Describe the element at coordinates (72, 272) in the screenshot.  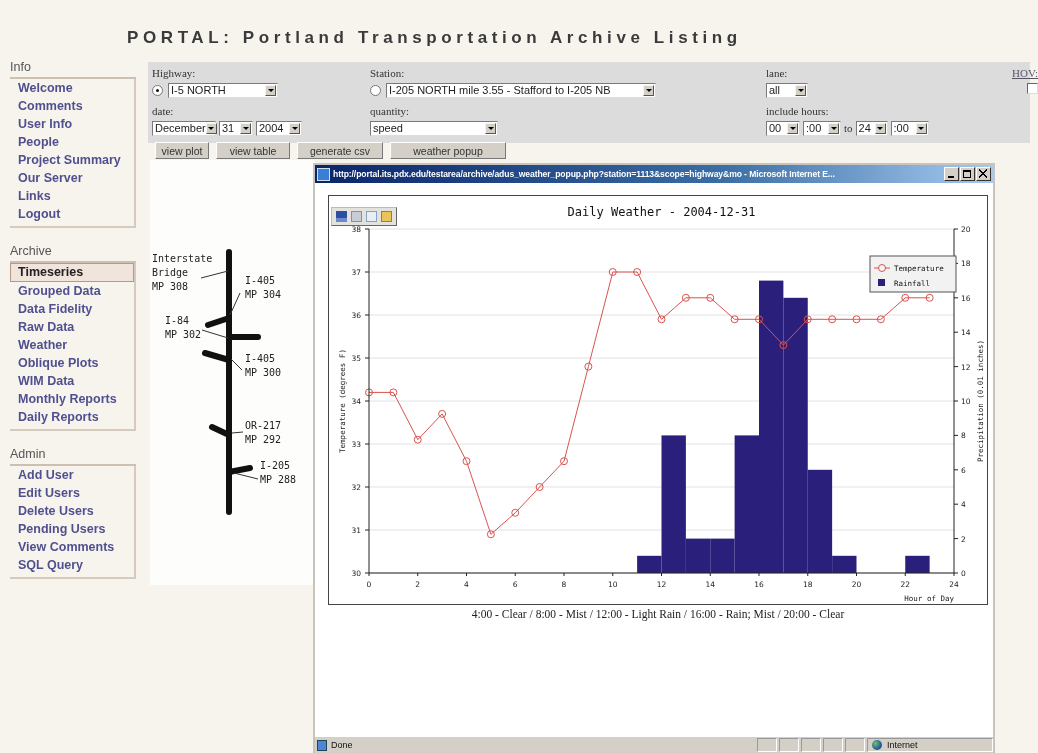
I see `nav-link: Timeseries` at that location.